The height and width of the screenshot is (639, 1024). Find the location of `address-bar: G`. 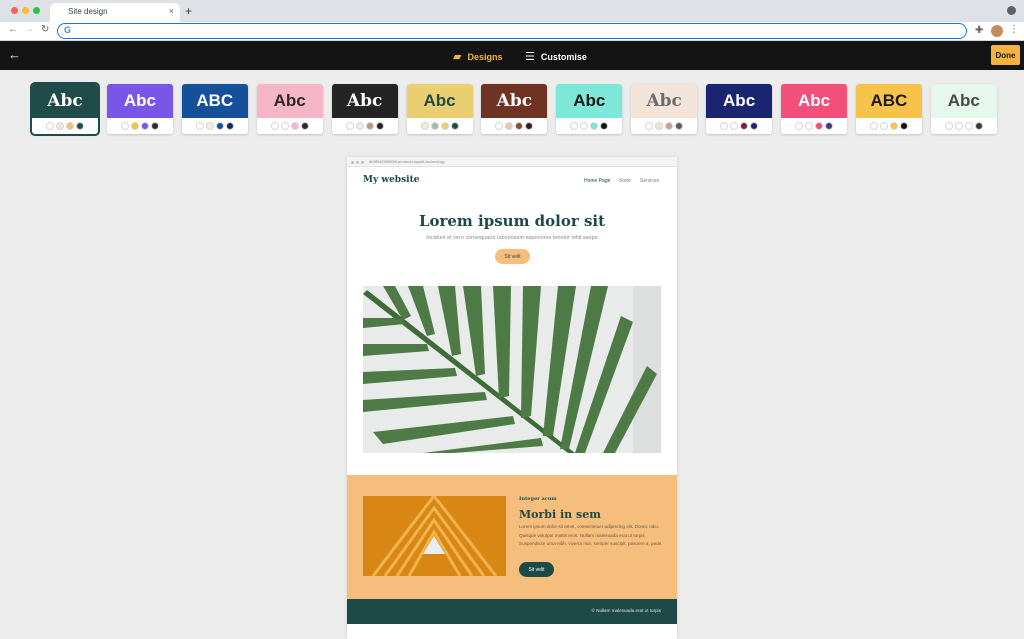

address-bar: G is located at coordinates (512, 31).